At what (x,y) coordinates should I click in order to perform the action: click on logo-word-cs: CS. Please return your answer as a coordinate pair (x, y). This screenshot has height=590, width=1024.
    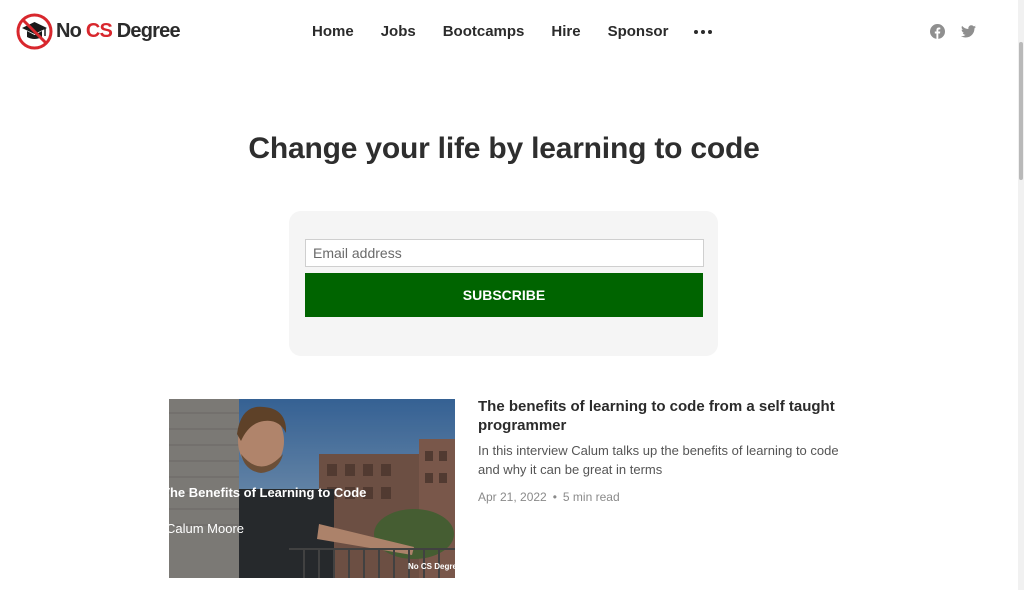
    Looking at the image, I should click on (99, 31).